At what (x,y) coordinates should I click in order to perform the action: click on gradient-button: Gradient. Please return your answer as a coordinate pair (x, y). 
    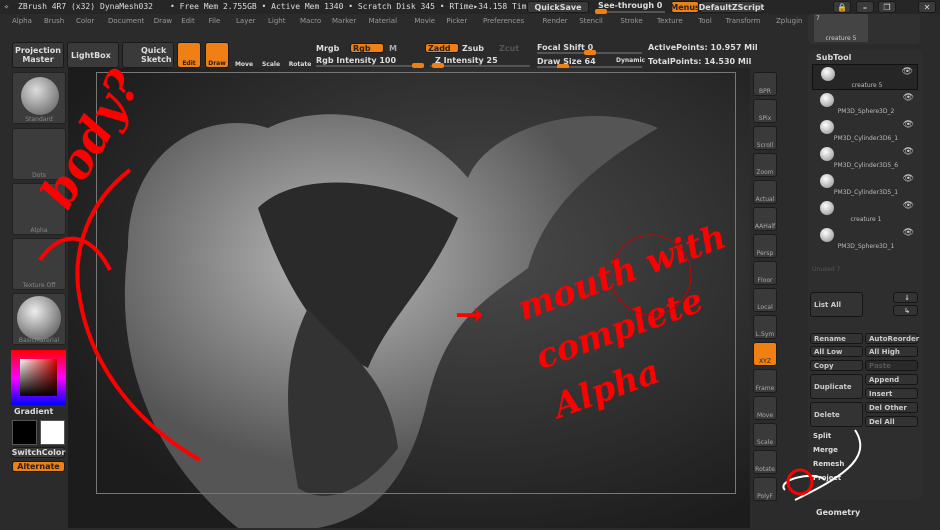
    Looking at the image, I should click on (33, 411).